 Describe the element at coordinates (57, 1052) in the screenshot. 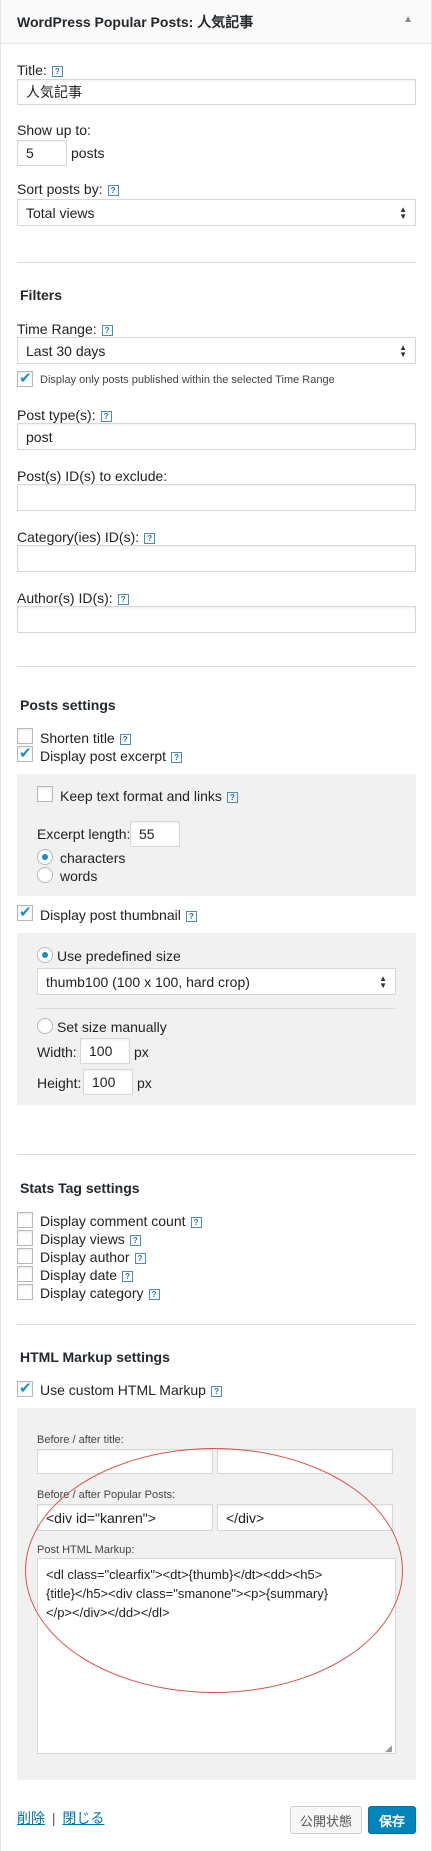

I see `width-label: Width:` at that location.